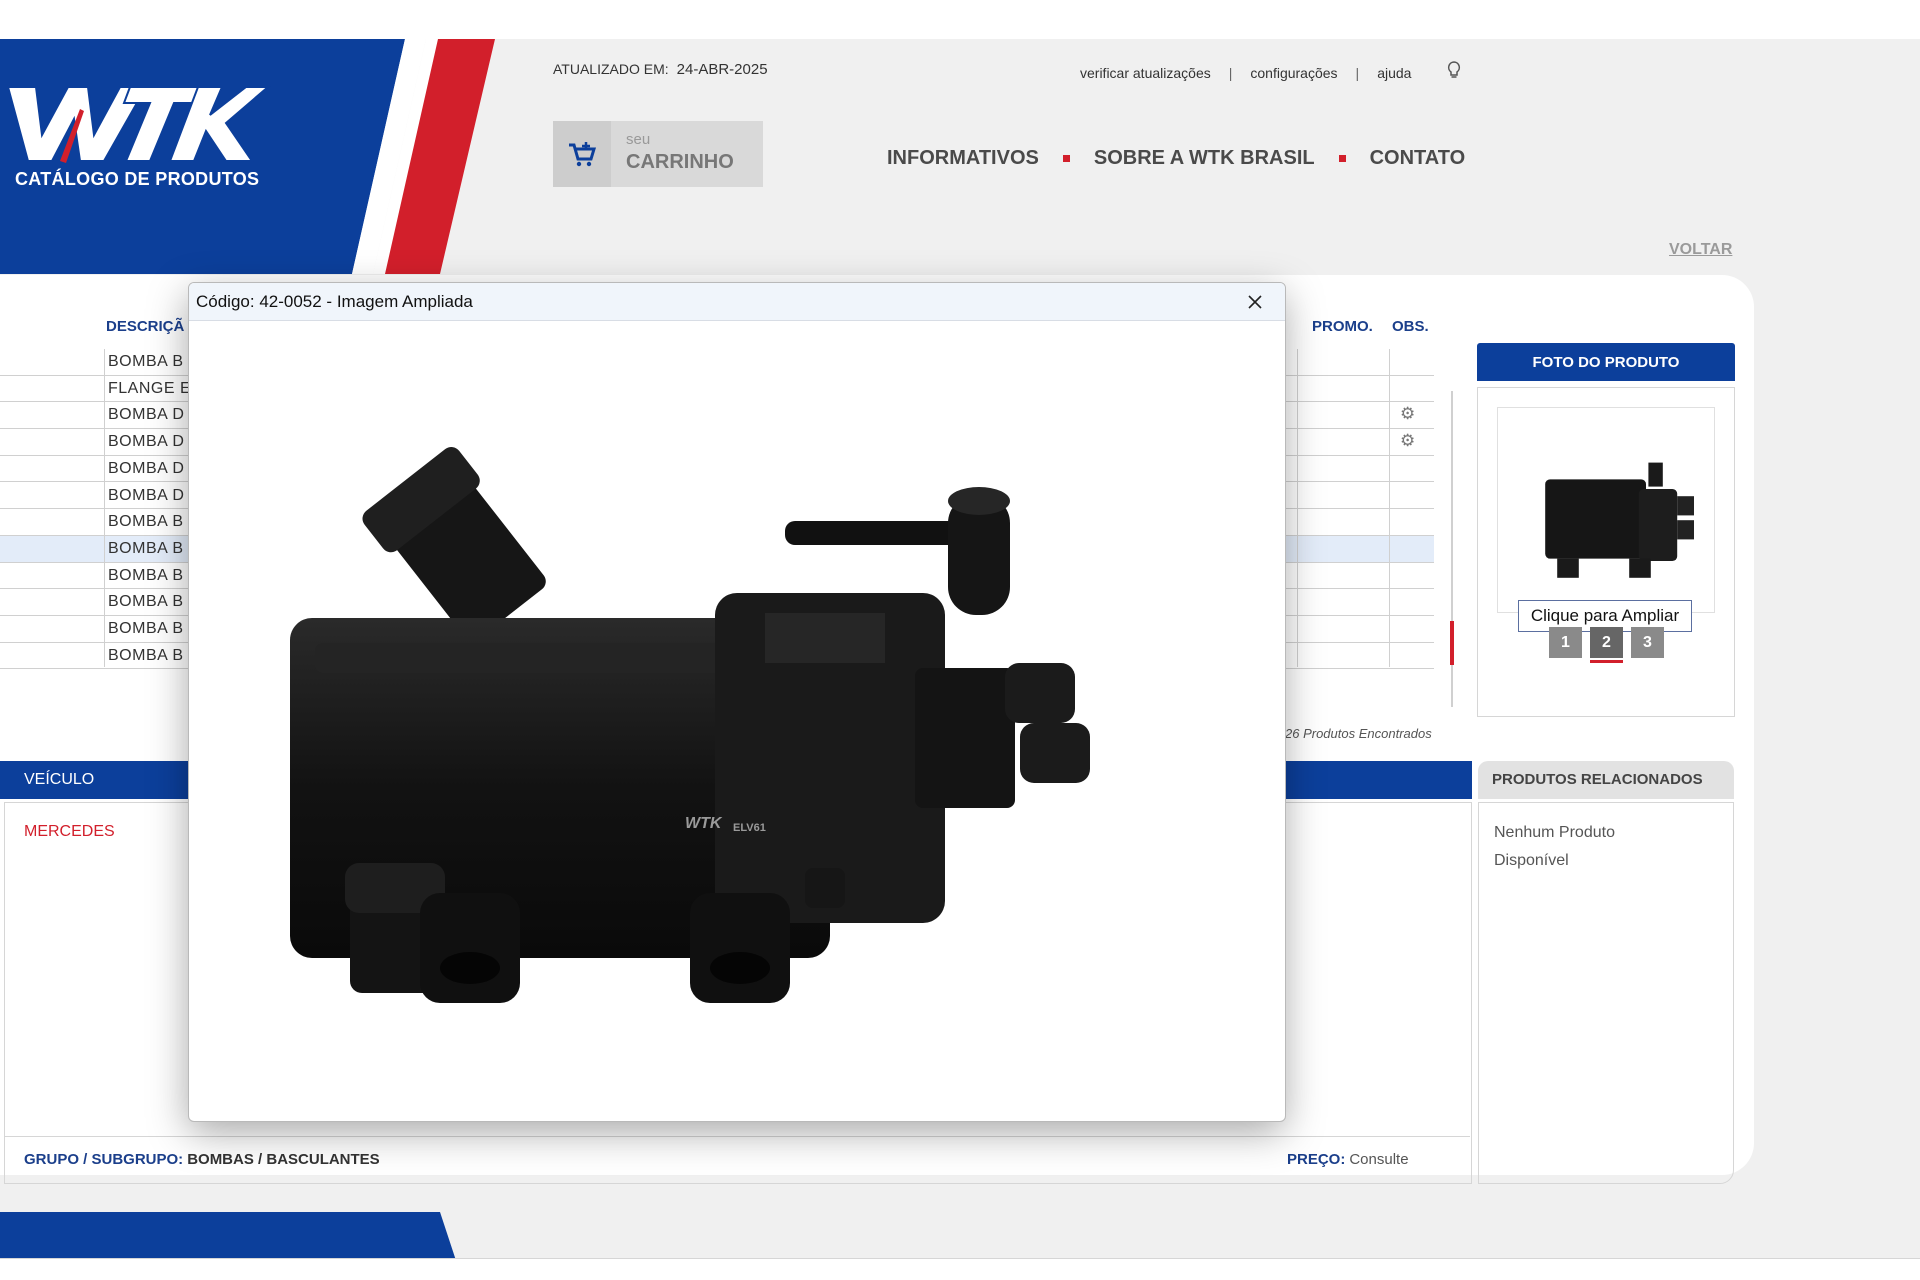 Image resolution: width=1920 pixels, height=1280 pixels. What do you see at coordinates (1606, 510) in the screenshot?
I see `product-thumbnail` at bounding box center [1606, 510].